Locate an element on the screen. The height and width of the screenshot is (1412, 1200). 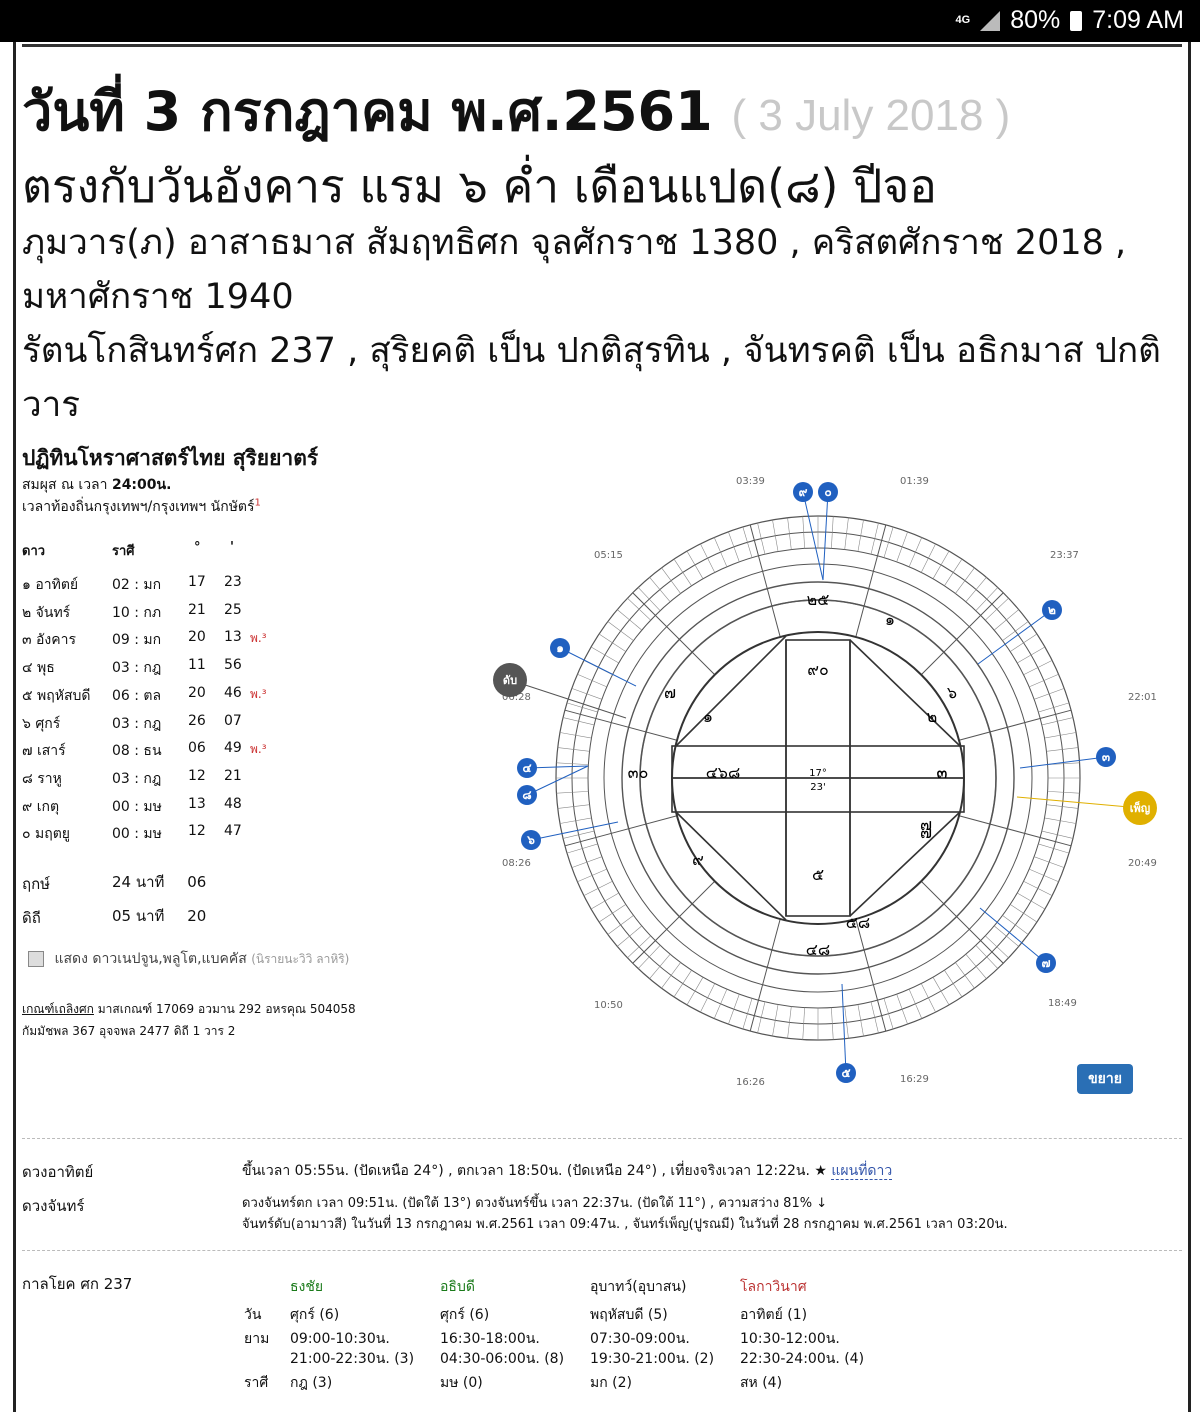
house-label: ๙๐ is located at coordinates (817, 669).